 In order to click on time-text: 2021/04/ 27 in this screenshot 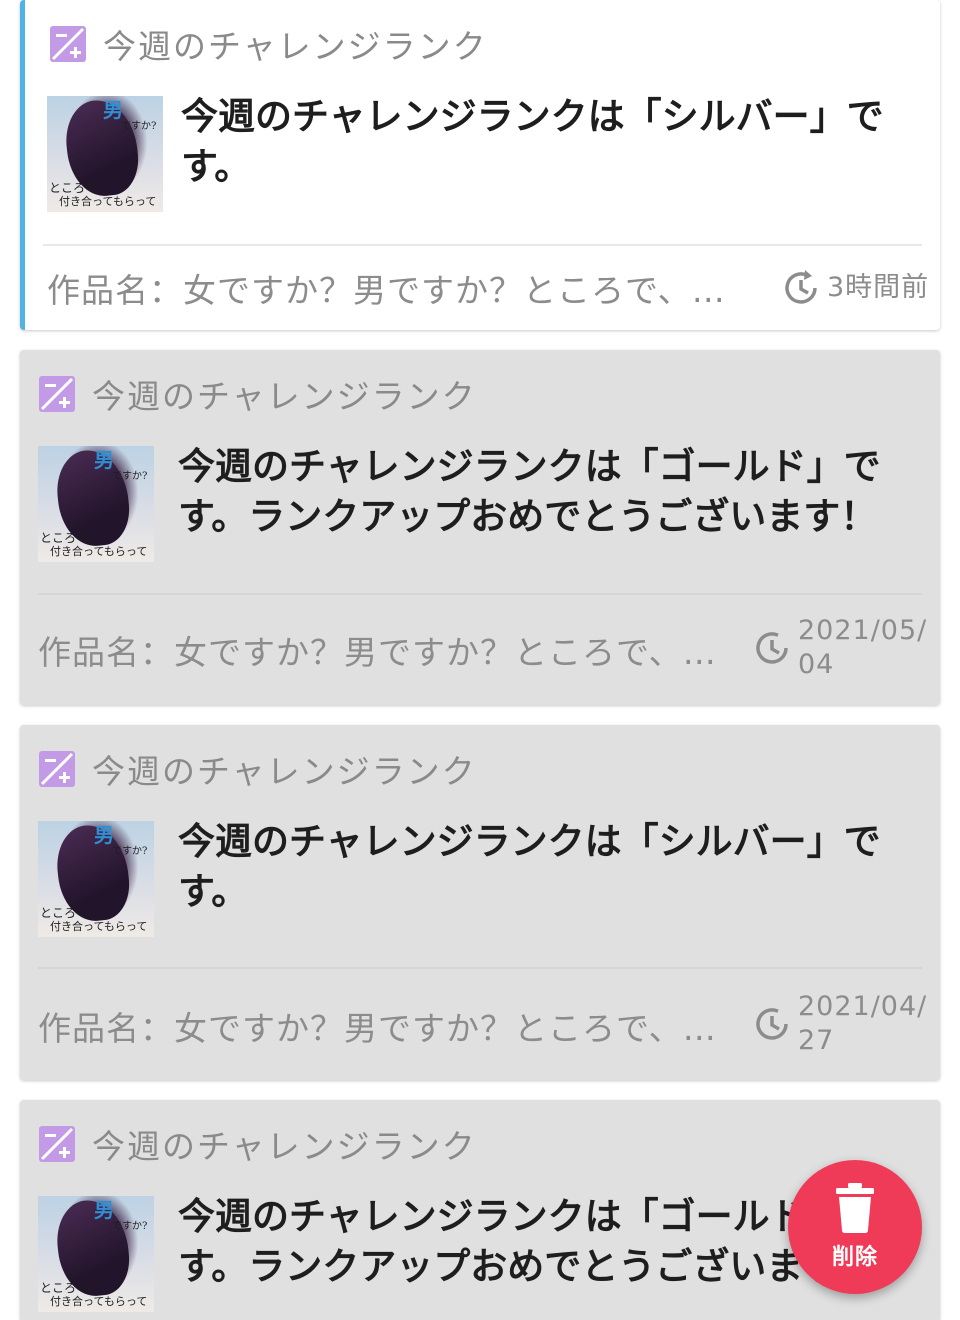, I will do `click(863, 1023)`.